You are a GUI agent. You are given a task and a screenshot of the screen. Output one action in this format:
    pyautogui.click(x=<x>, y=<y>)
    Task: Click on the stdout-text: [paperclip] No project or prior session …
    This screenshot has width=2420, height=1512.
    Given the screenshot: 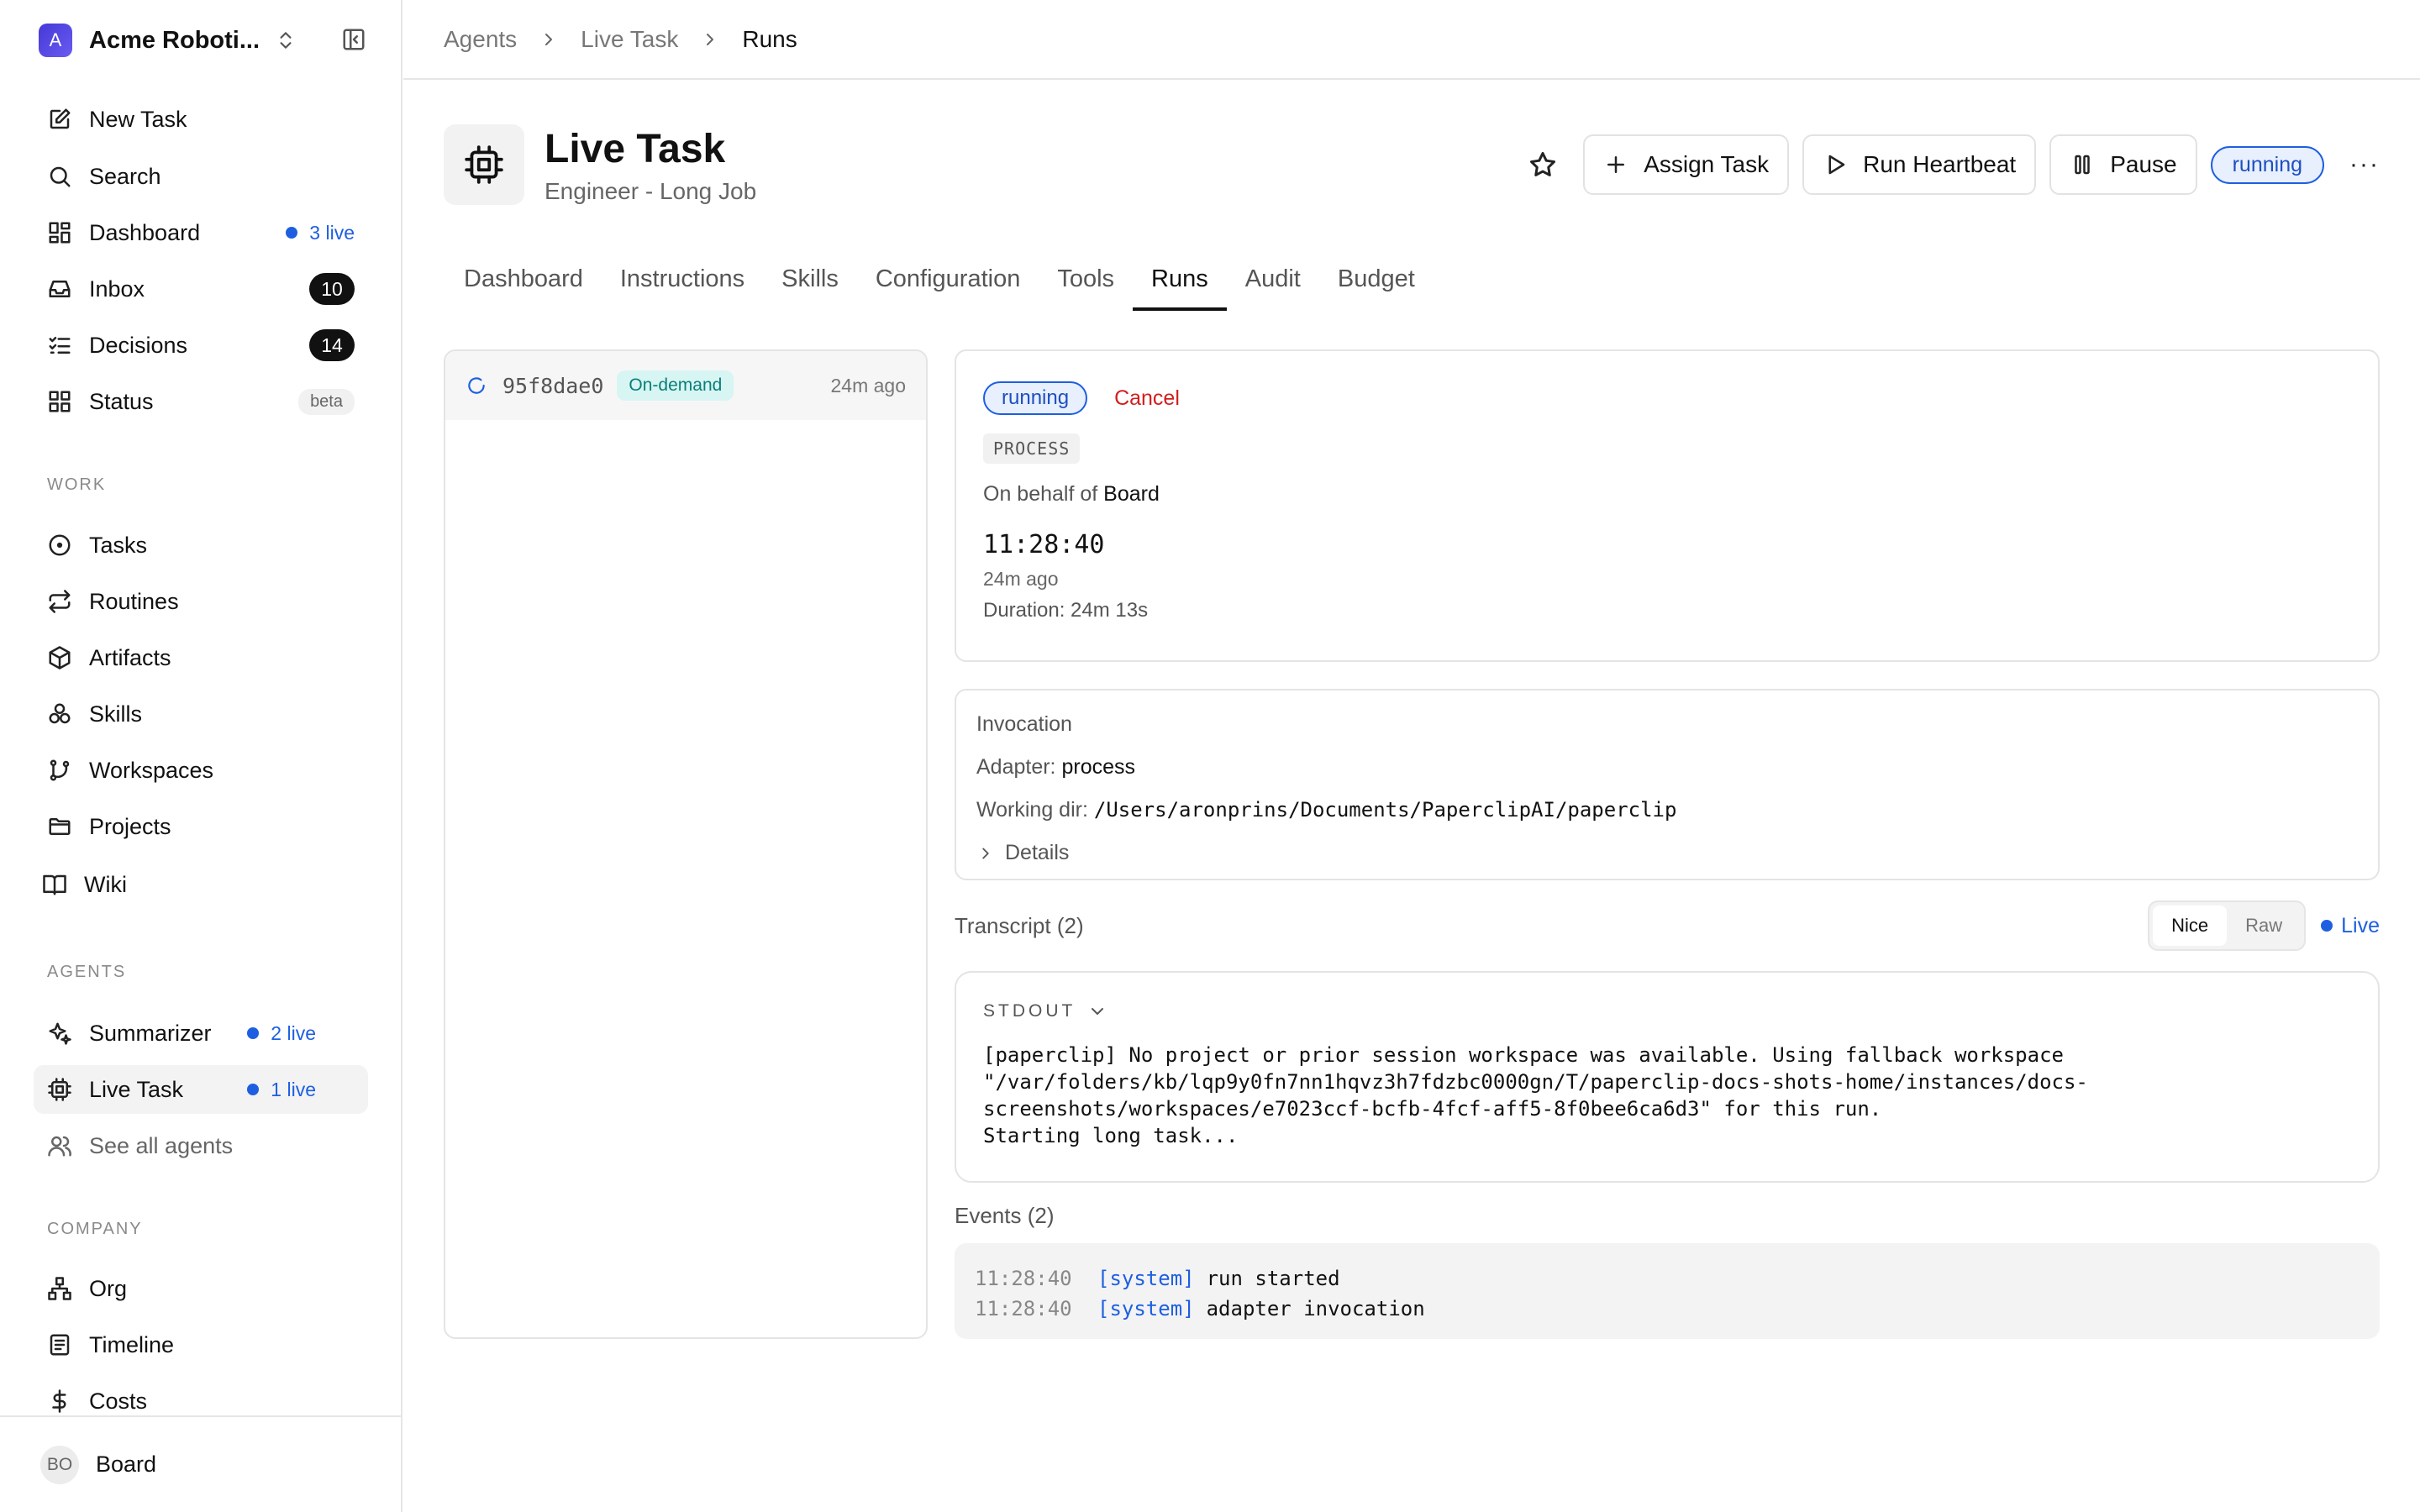 What is the action you would take?
    pyautogui.click(x=1535, y=1095)
    